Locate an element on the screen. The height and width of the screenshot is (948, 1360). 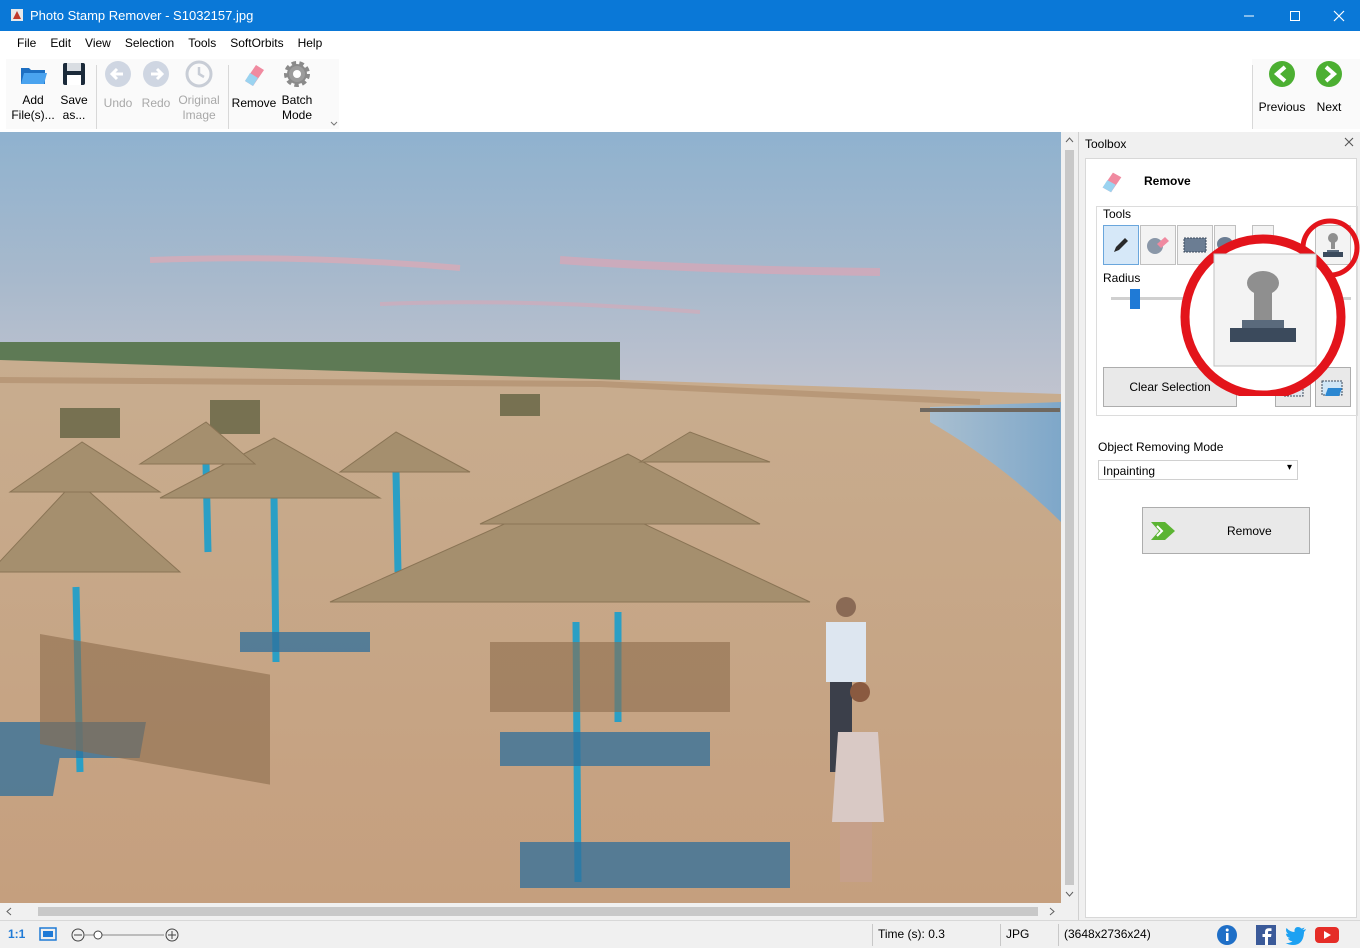
pencil-icon is located at coordinates (1121, 245).